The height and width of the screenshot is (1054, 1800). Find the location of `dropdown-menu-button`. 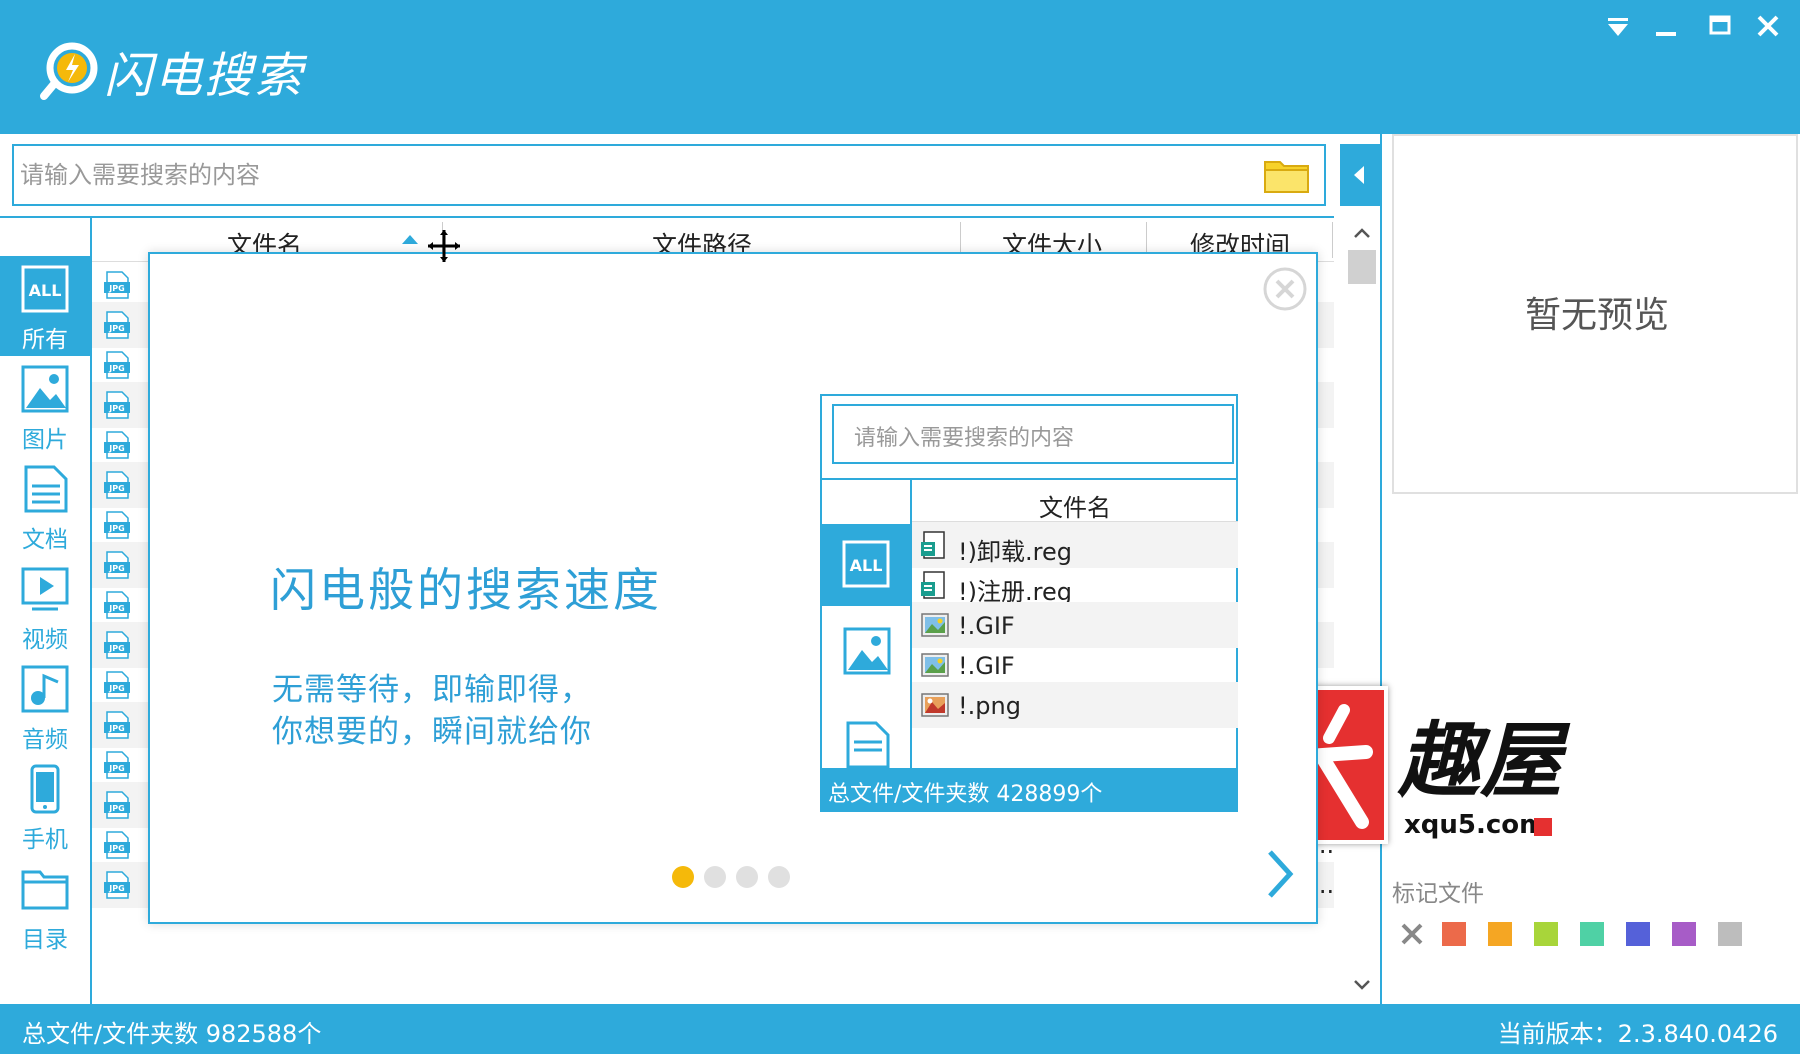

dropdown-menu-button is located at coordinates (1618, 27).